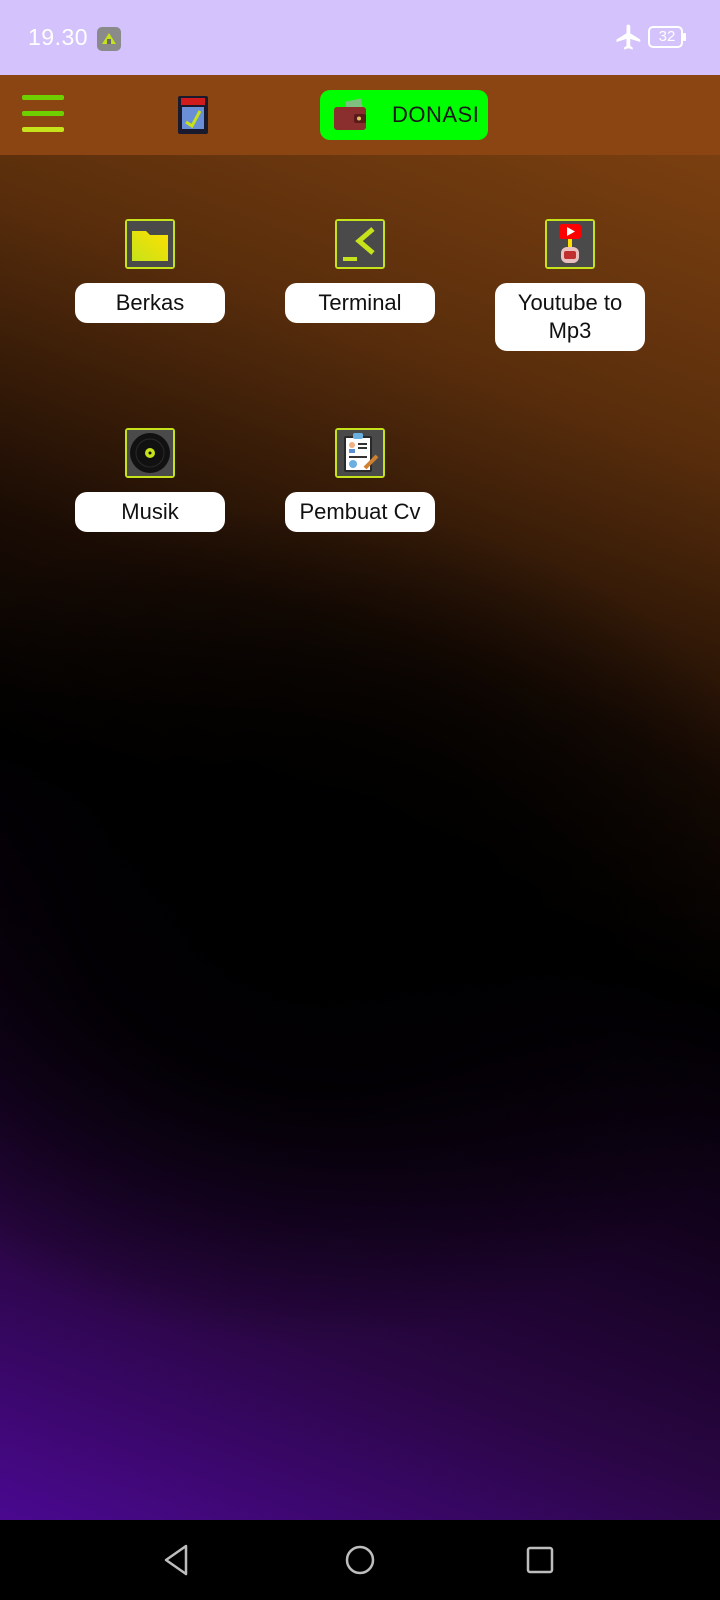 This screenshot has width=720, height=1600. I want to click on home-icon, so click(360, 1560).